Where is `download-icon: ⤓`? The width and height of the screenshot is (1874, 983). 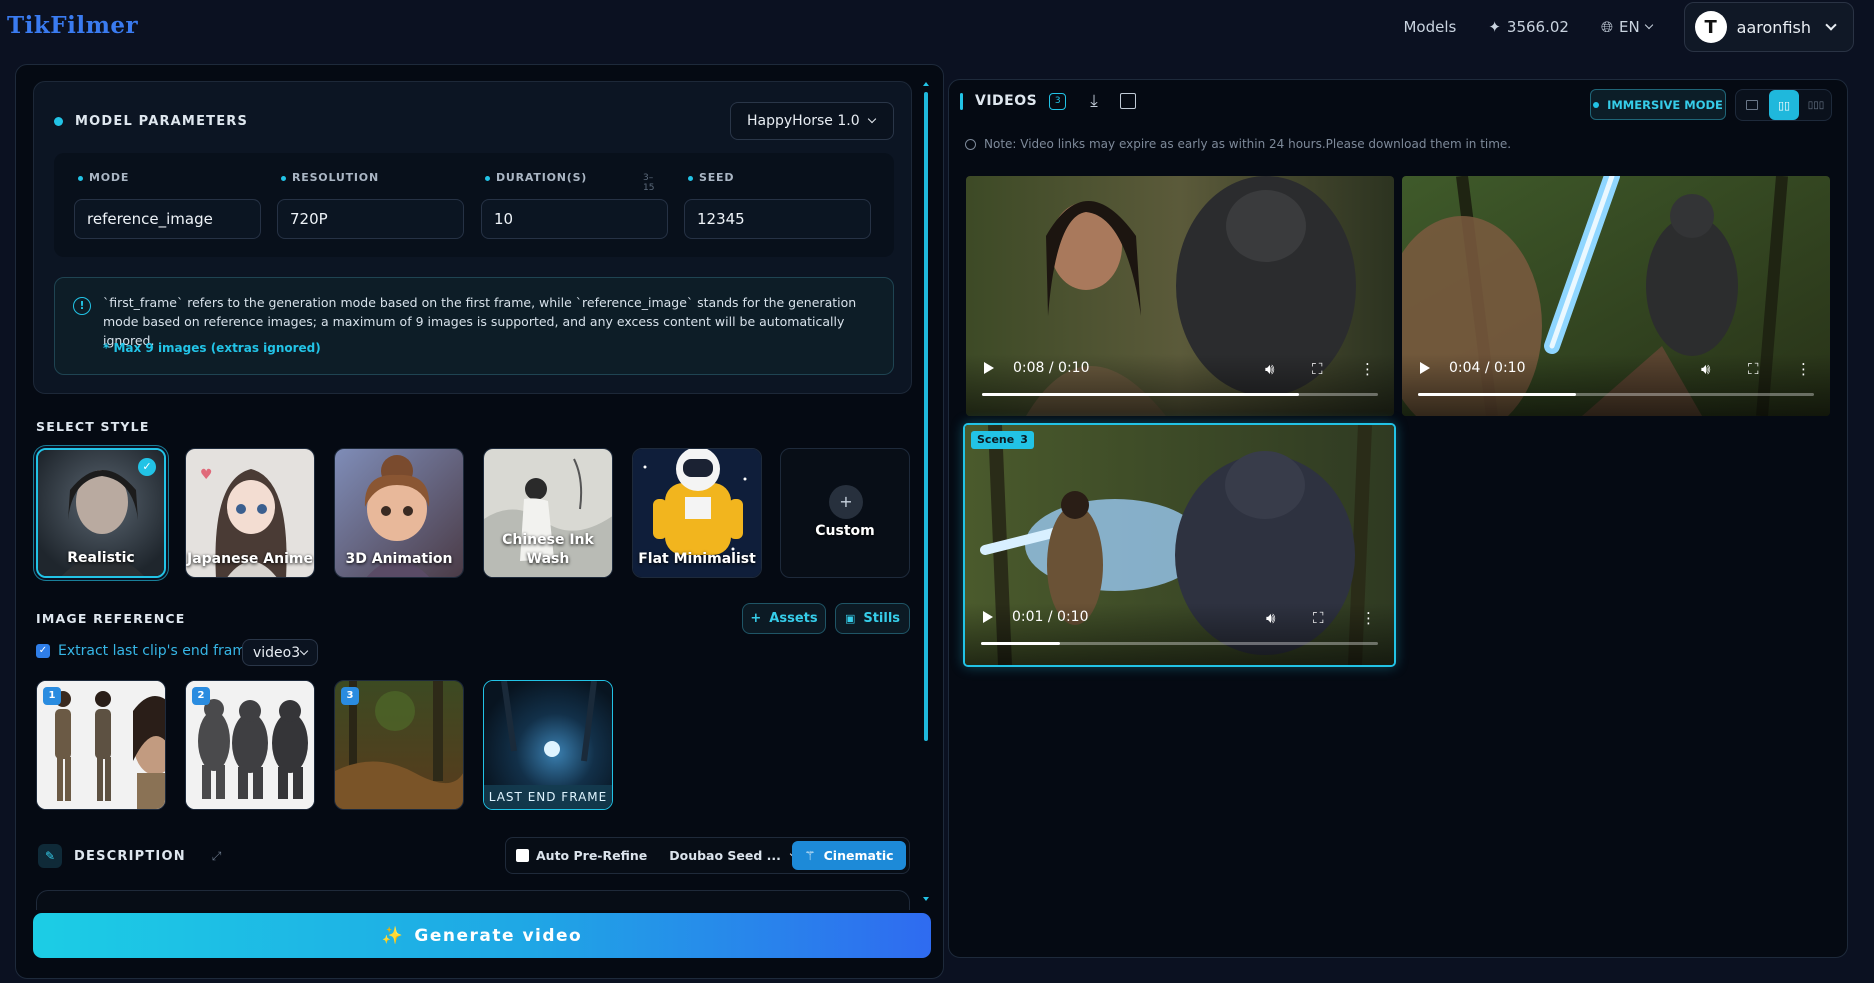
download-icon: ⤓ is located at coordinates (1094, 101).